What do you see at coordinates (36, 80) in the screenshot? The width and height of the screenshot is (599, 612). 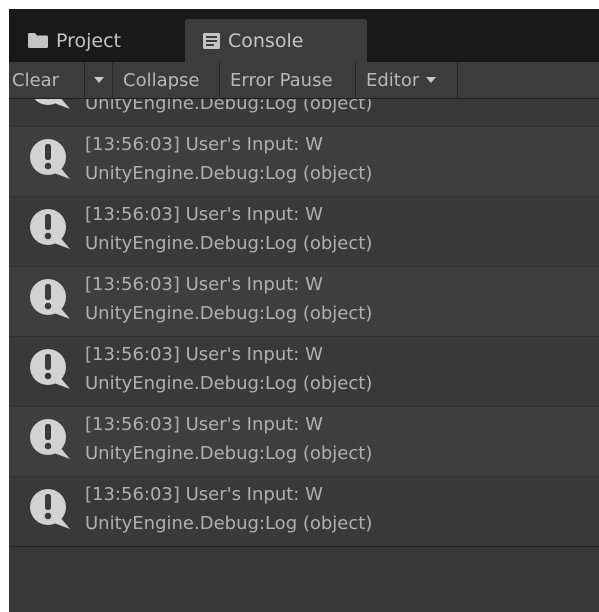 I see `clear-label: Clear` at bounding box center [36, 80].